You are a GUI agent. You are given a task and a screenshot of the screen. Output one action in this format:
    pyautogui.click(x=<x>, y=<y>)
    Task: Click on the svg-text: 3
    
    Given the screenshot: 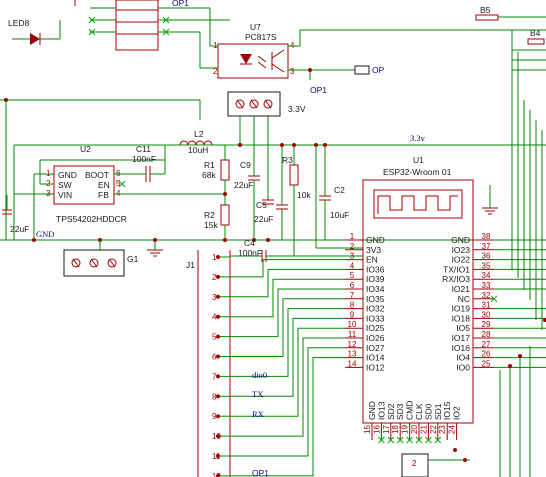 What is the action you would take?
    pyautogui.click(x=292, y=71)
    